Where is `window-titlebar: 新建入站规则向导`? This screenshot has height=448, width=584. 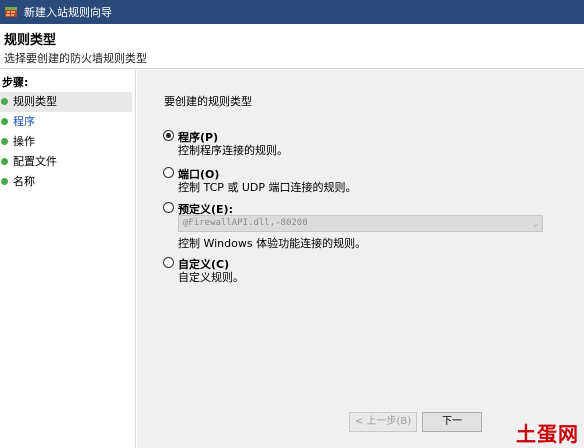
window-titlebar: 新建入站规则向导 is located at coordinates (292, 12).